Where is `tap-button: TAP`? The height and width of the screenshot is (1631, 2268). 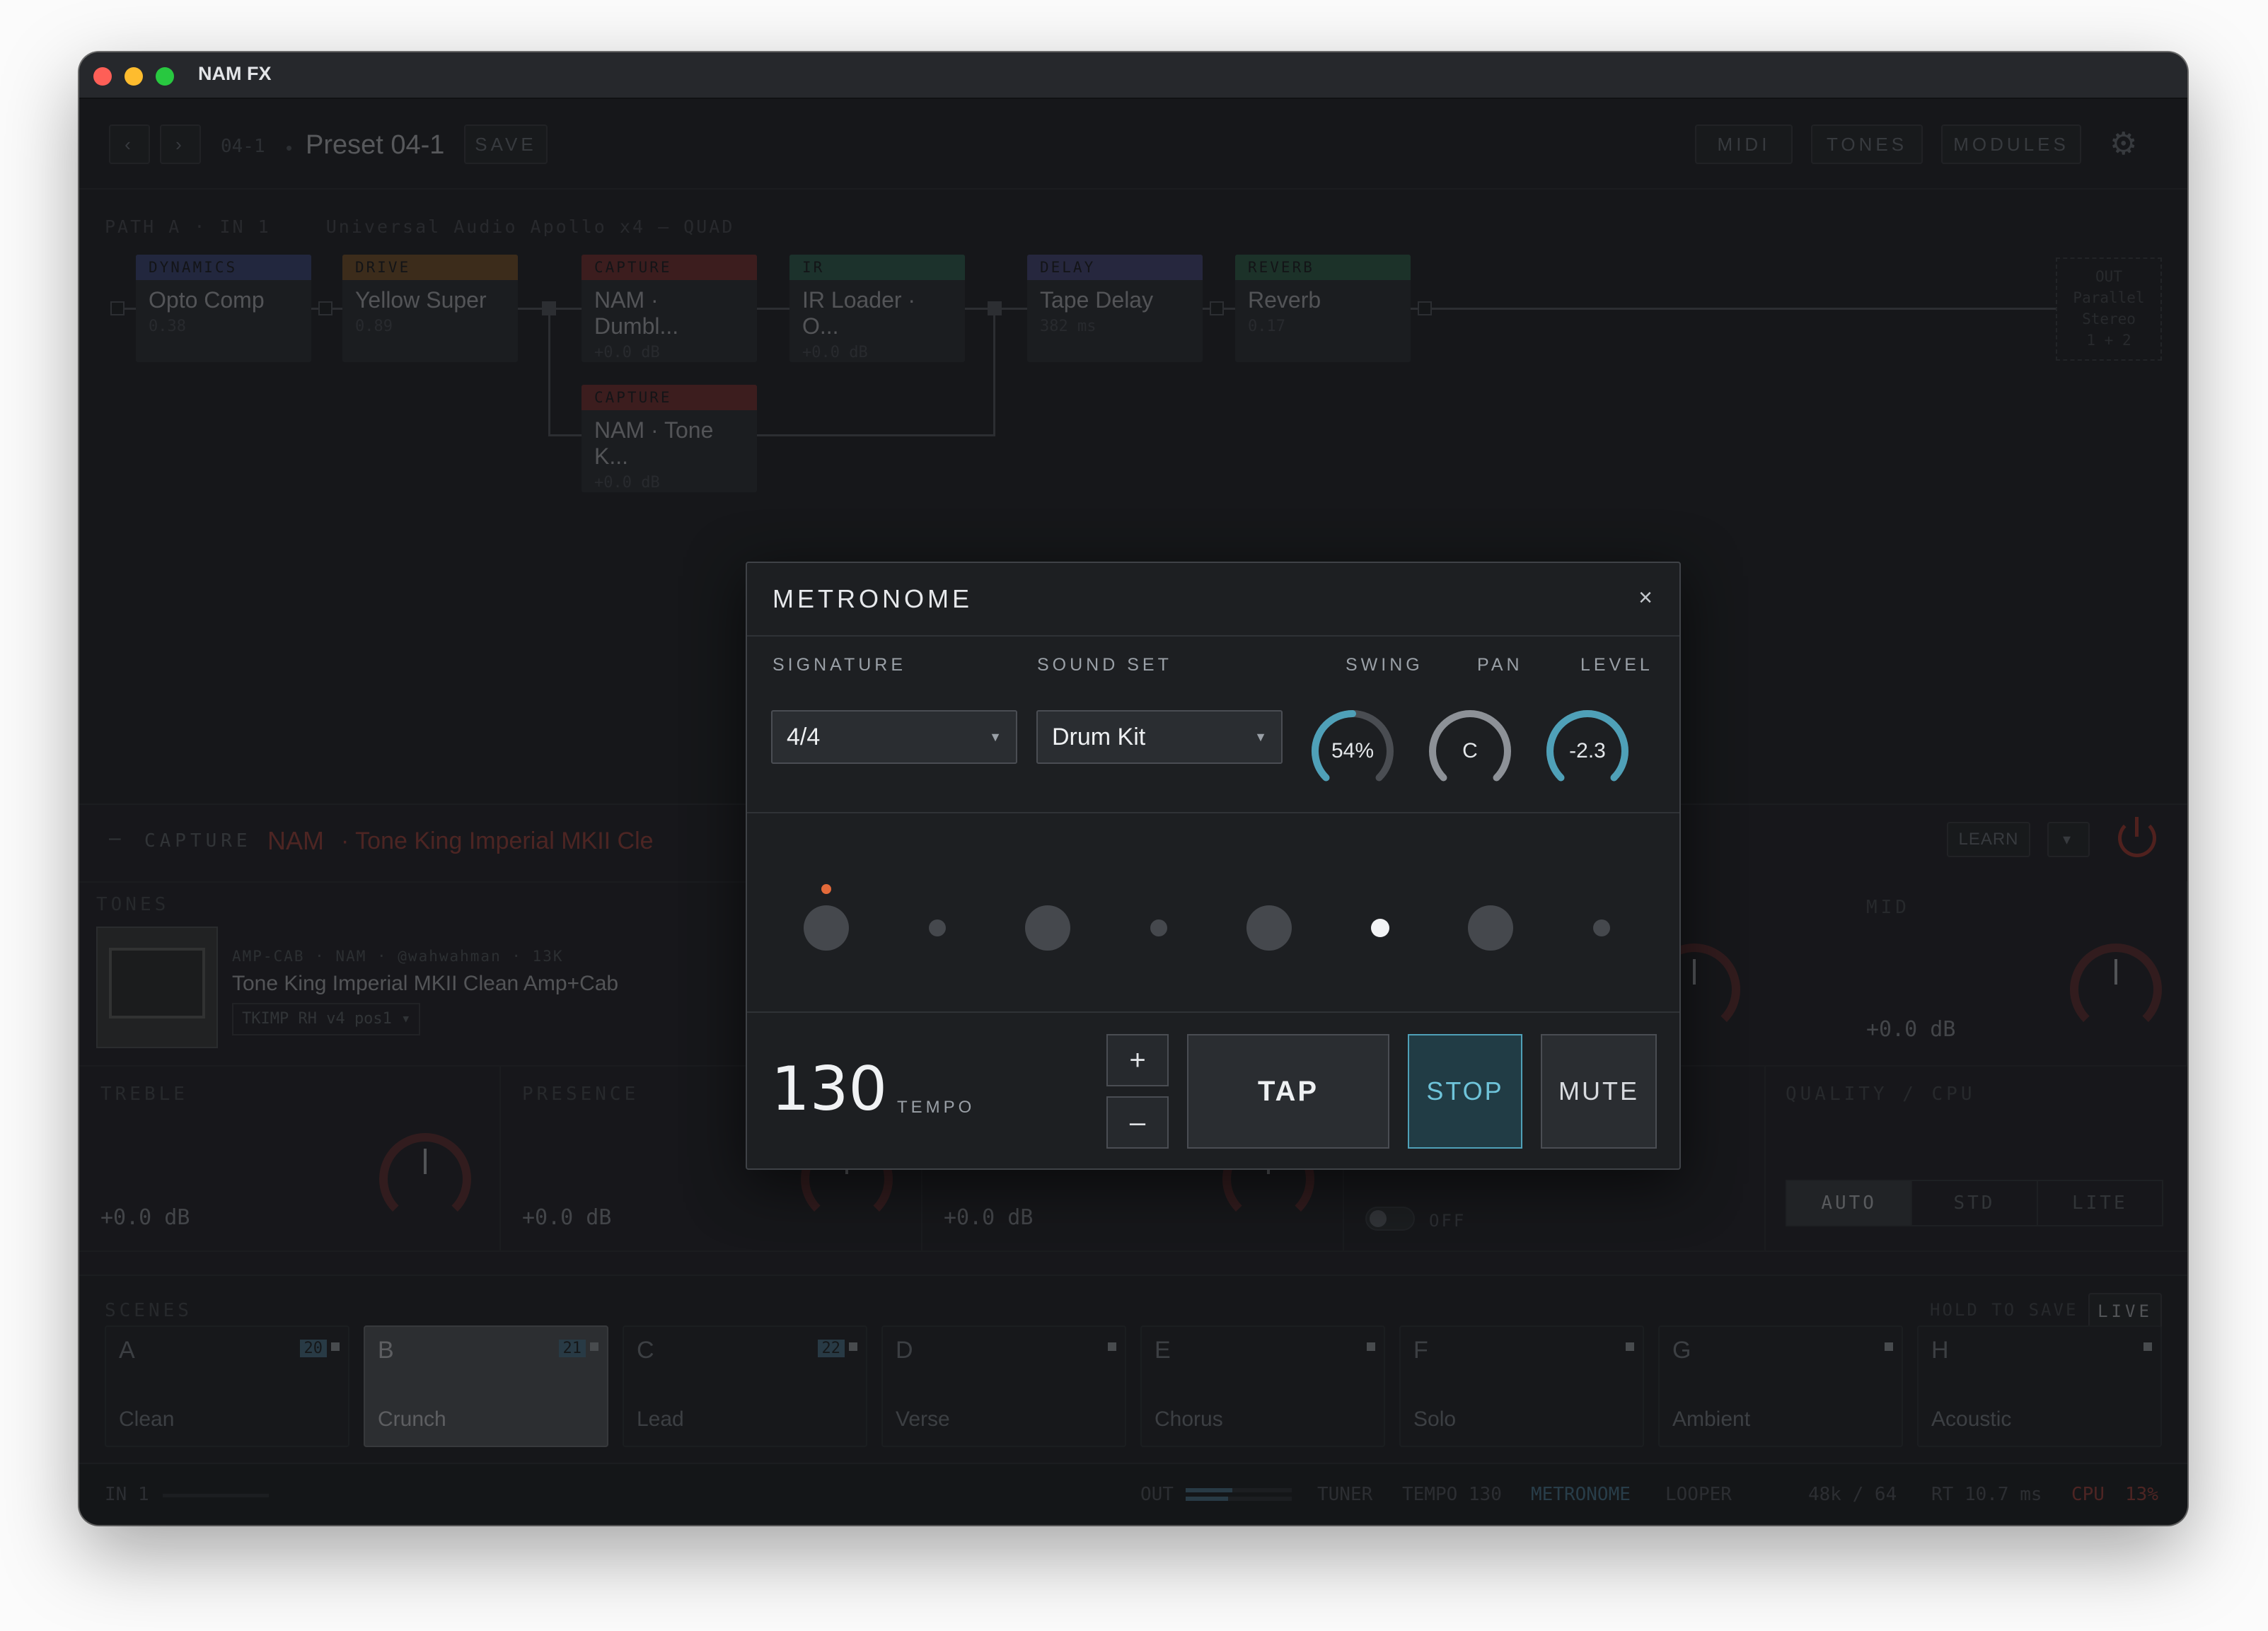
tap-button: TAP is located at coordinates (1288, 1091).